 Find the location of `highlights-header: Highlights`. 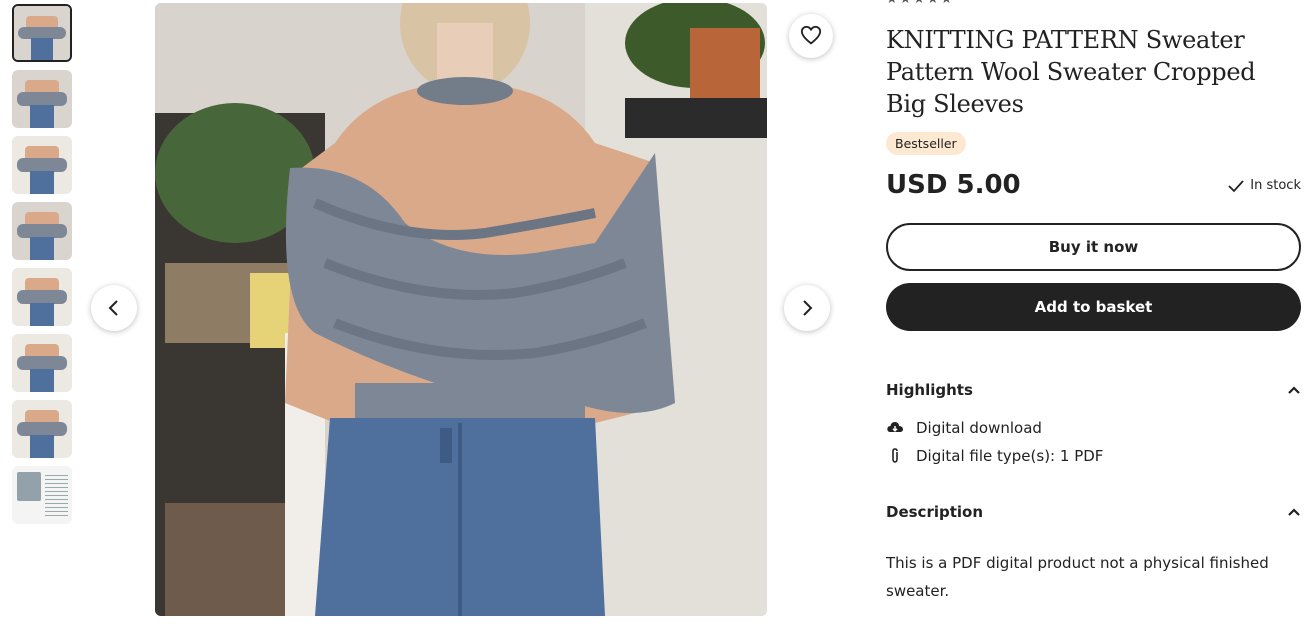

highlights-header: Highlights is located at coordinates (1093, 390).